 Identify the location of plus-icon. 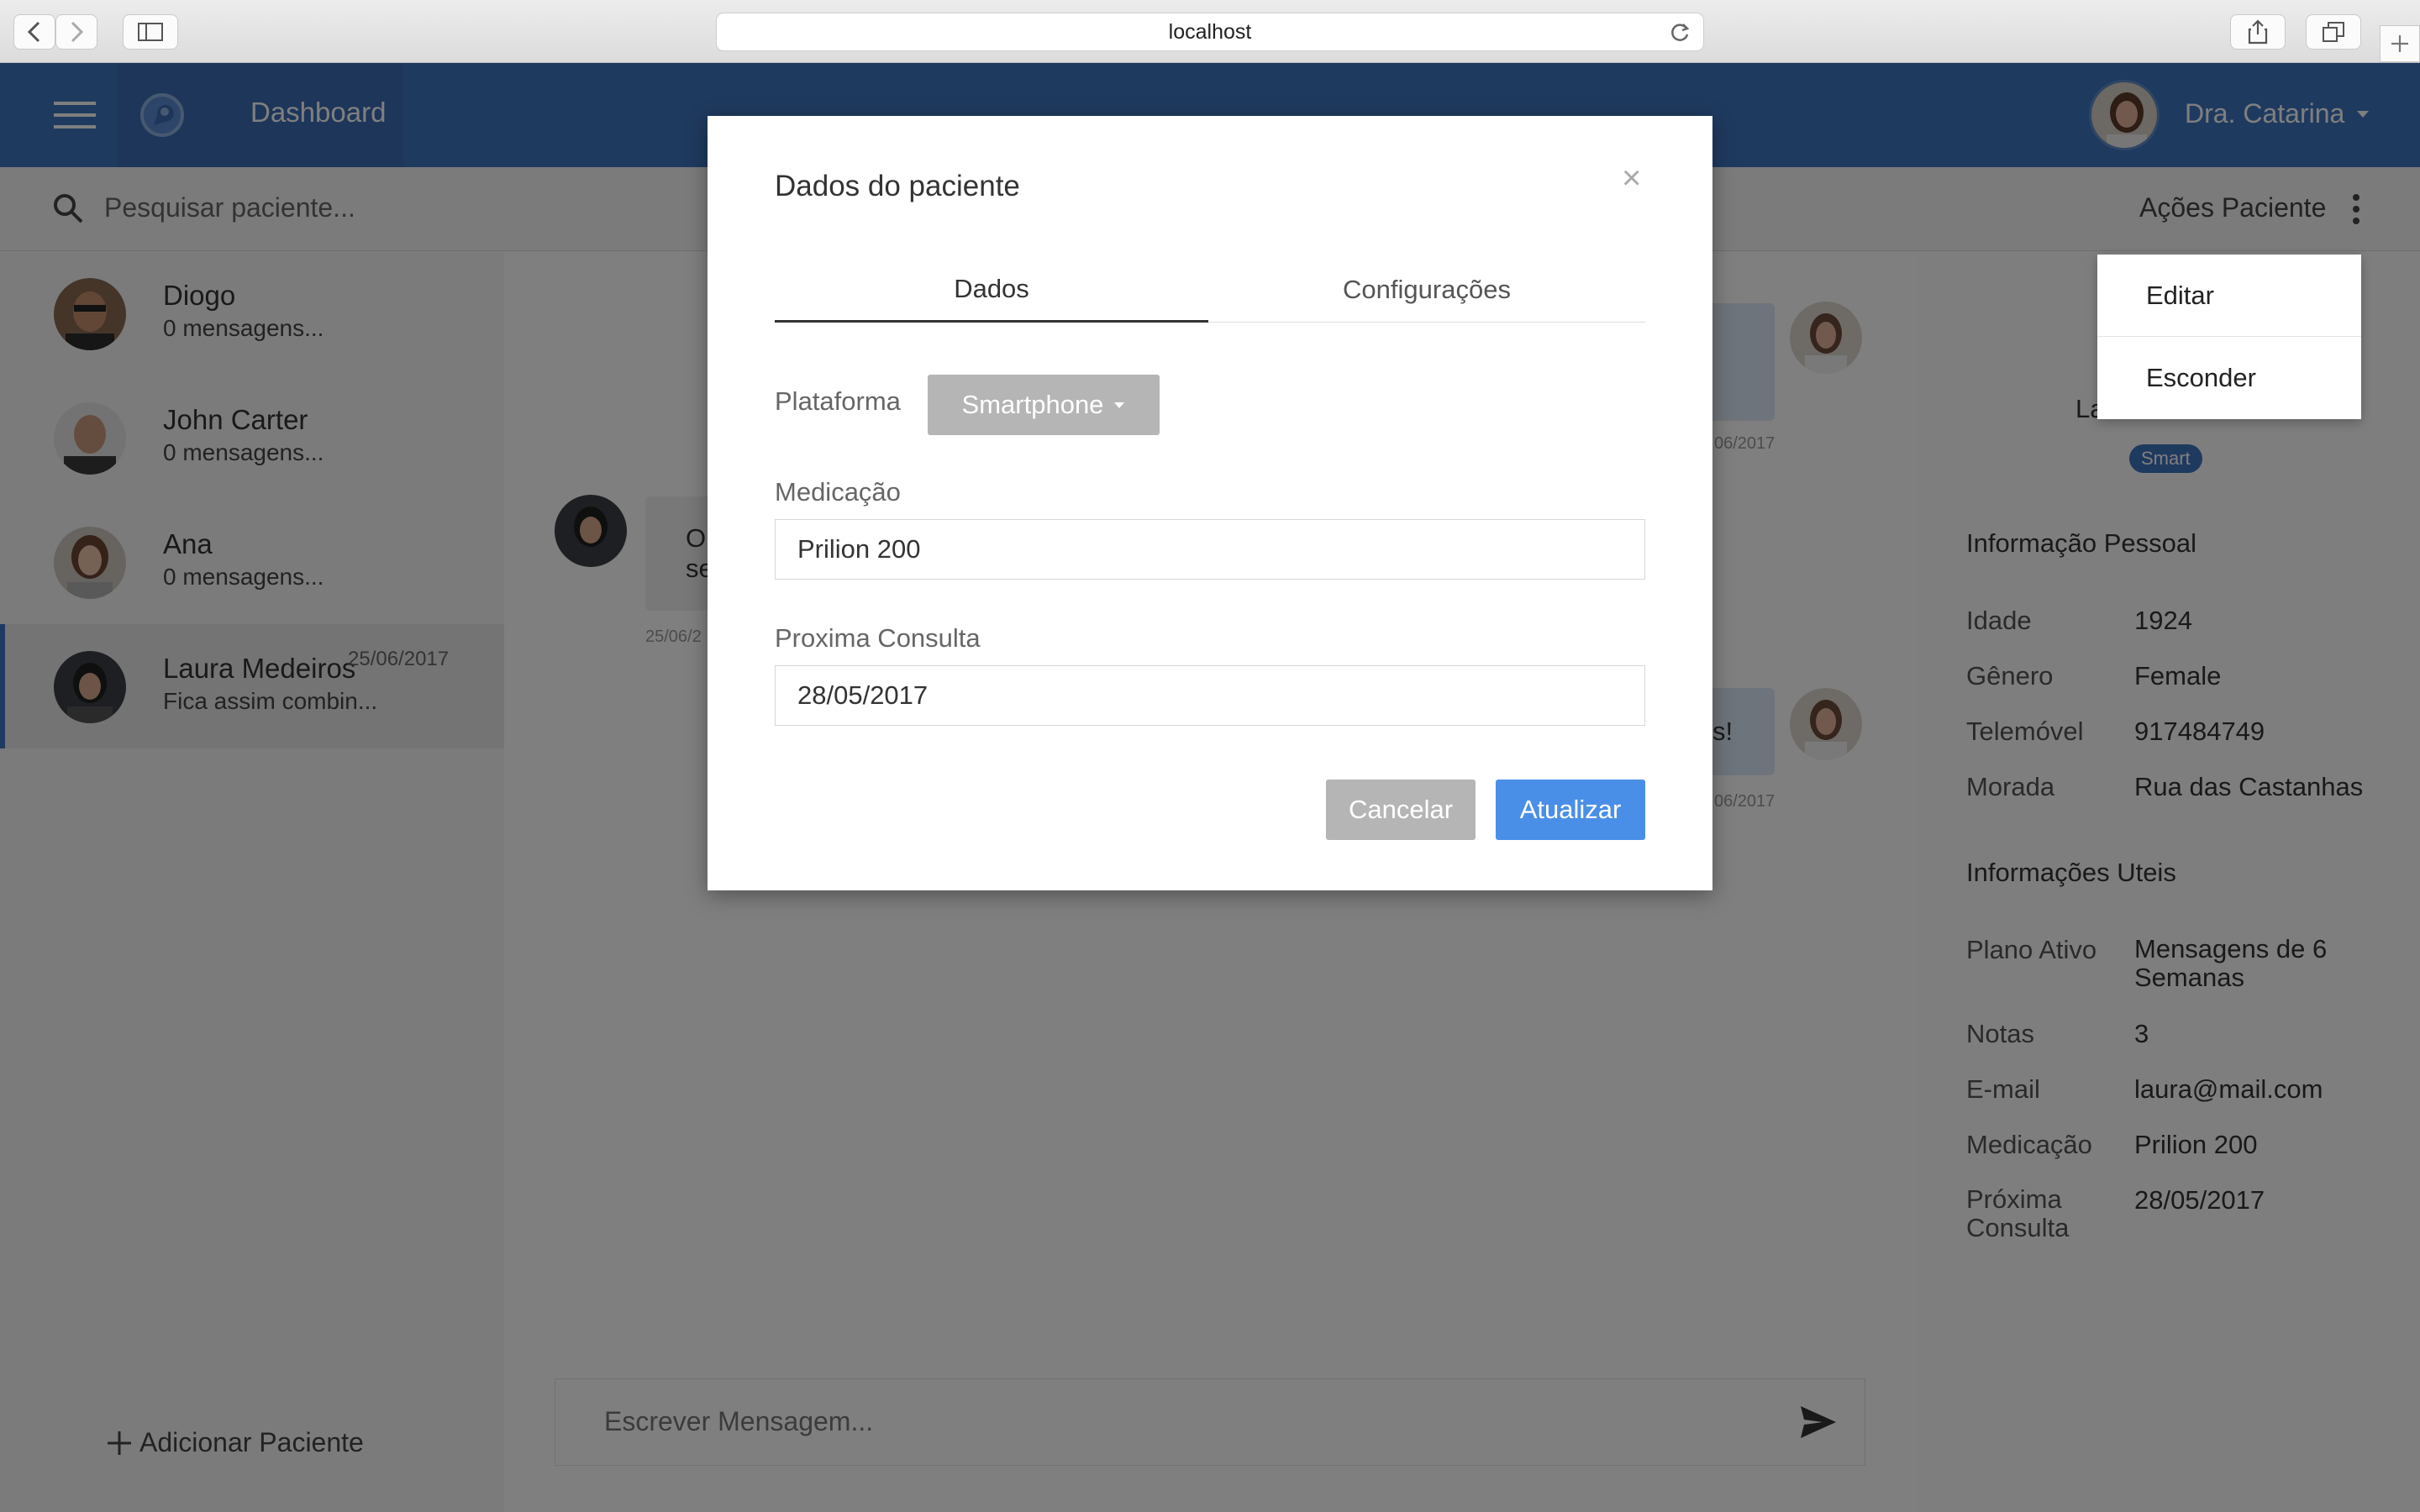
(2399, 43).